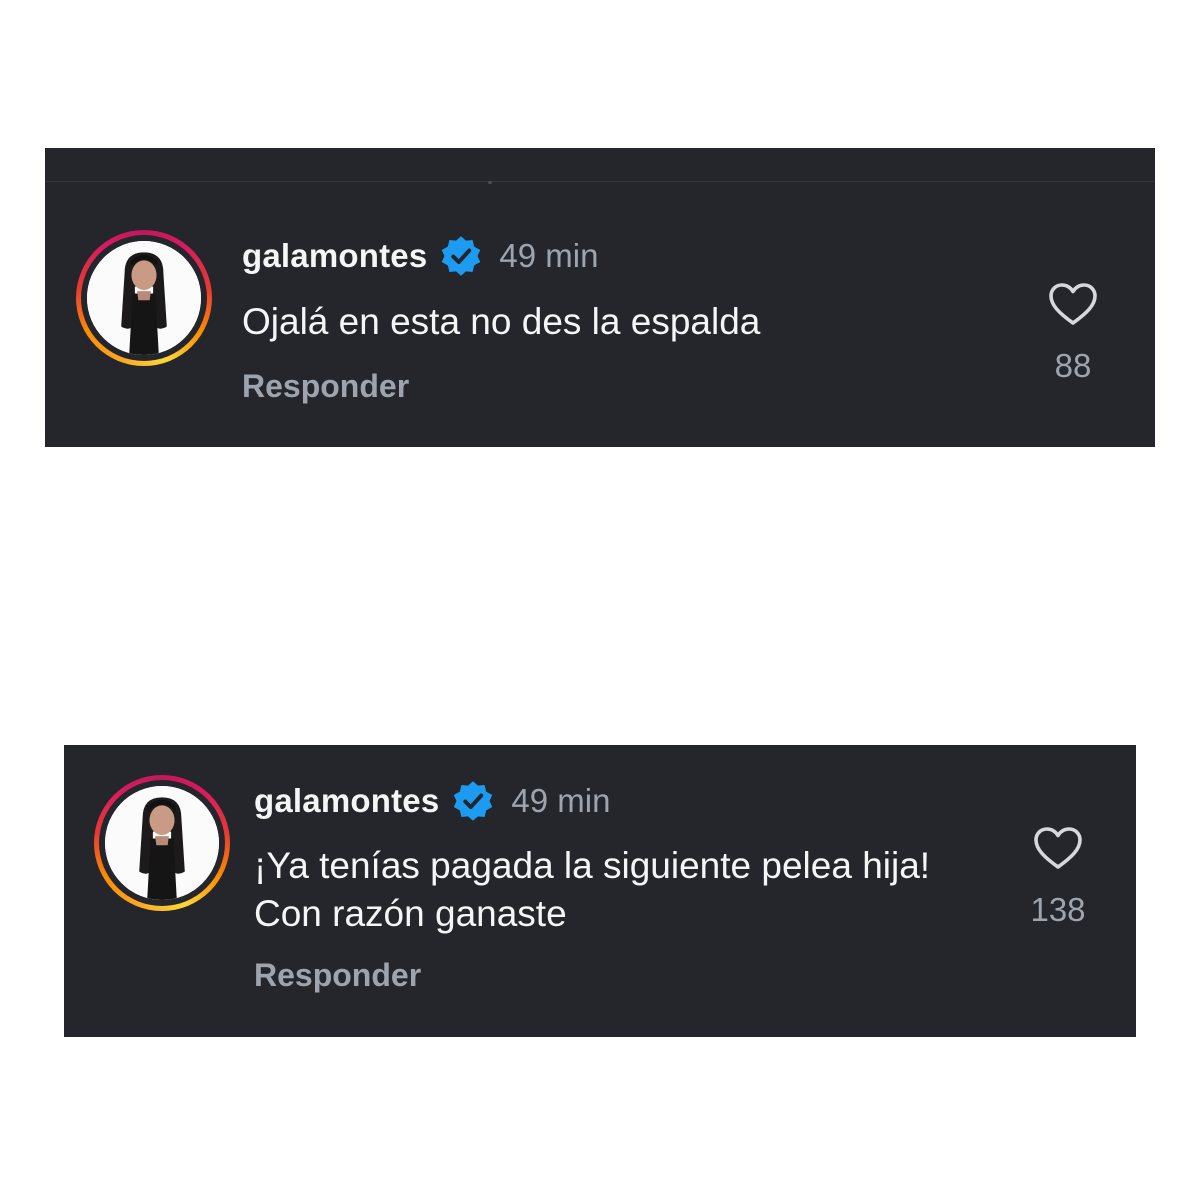 The width and height of the screenshot is (1200, 1200). I want to click on like-control: 138, so click(1058, 877).